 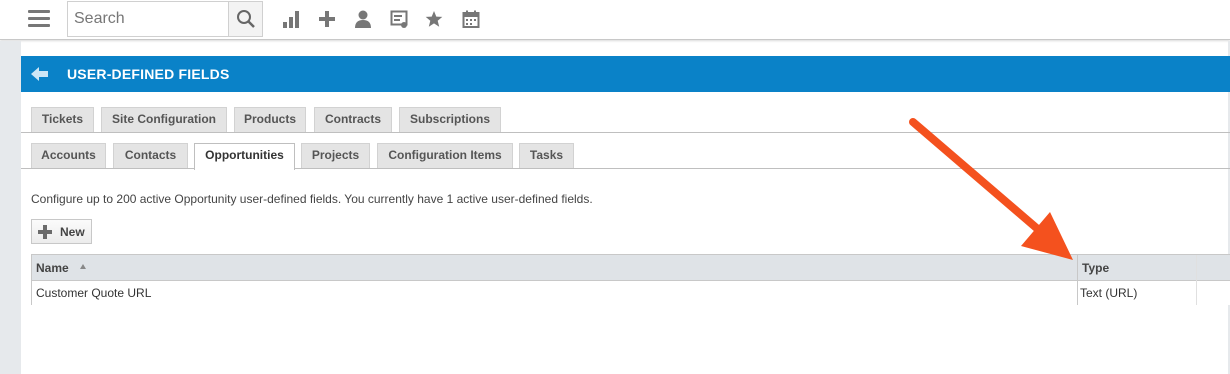 I want to click on hamburger-menu-icon, so click(x=39, y=19).